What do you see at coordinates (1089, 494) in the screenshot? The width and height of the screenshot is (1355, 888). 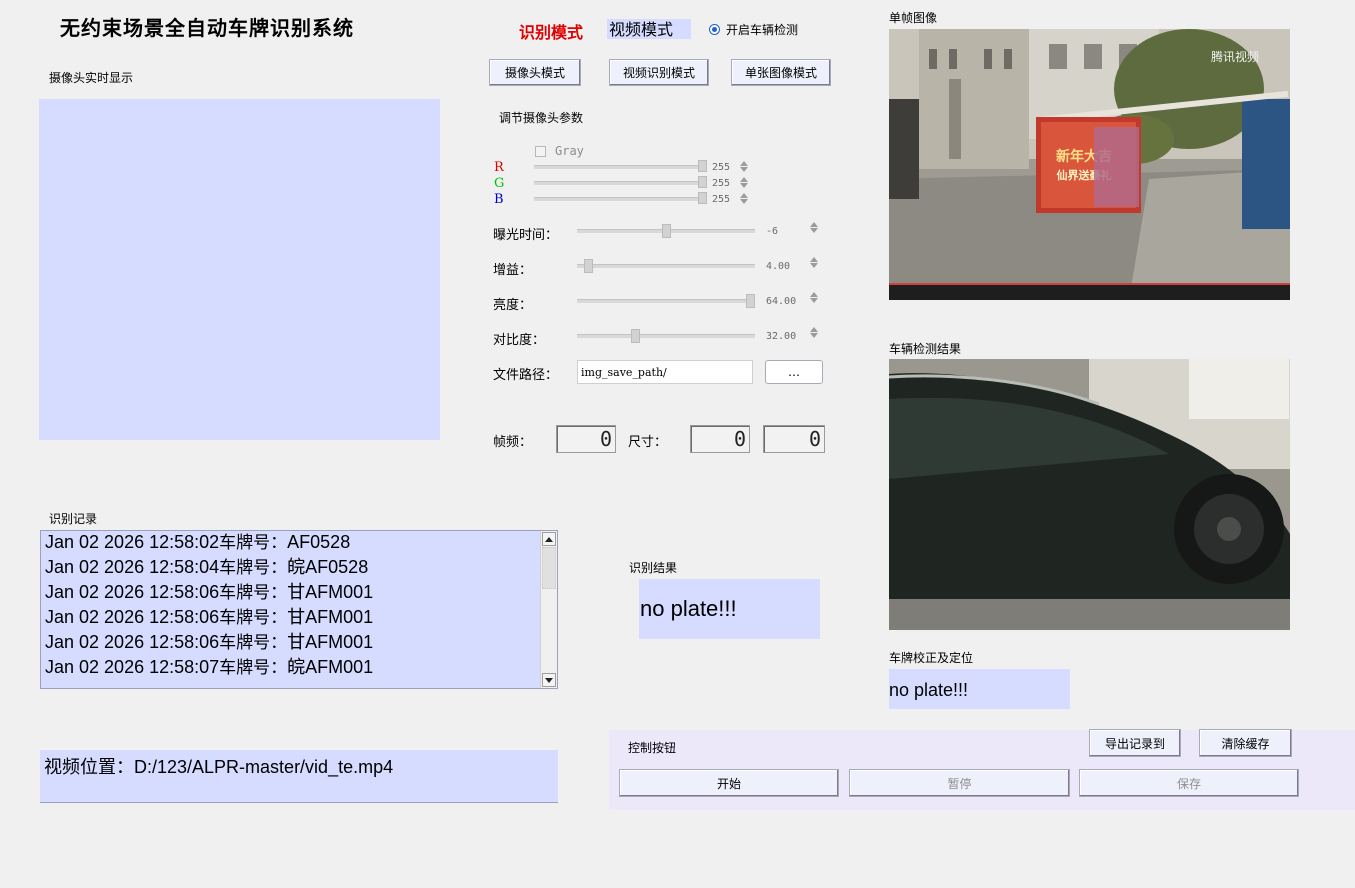 I see `vehicle-image` at bounding box center [1089, 494].